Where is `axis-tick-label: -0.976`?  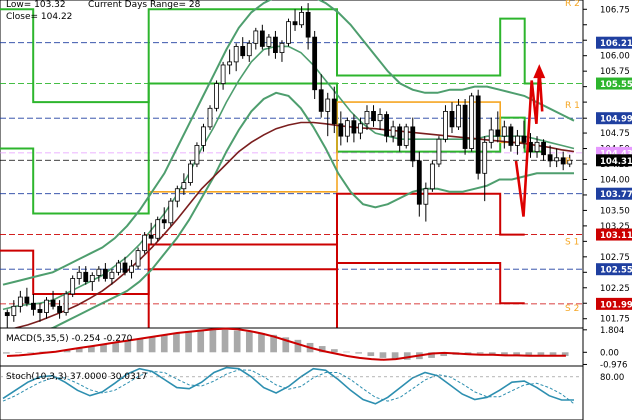 axis-tick-label: -0.976 is located at coordinates (613, 365).